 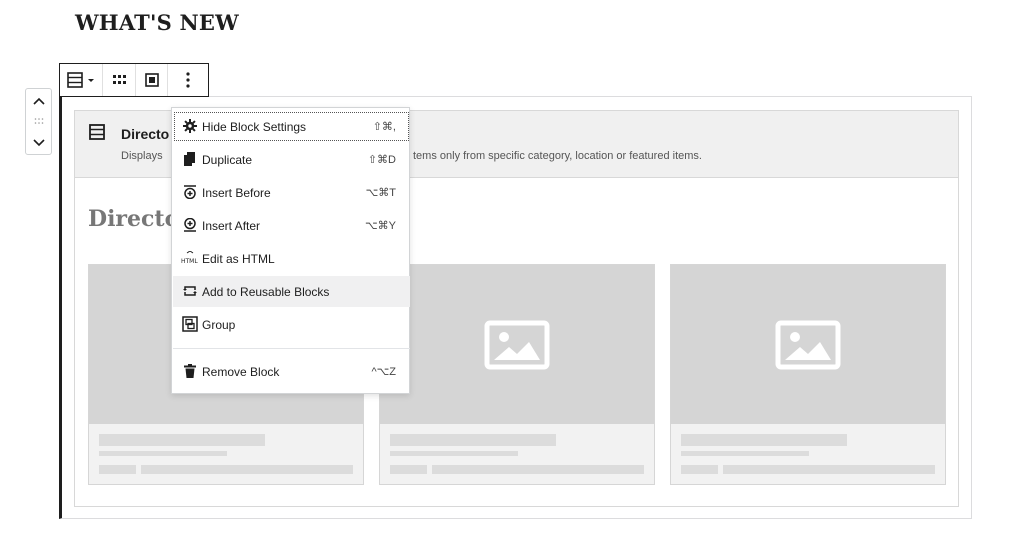 What do you see at coordinates (142, 156) in the screenshot?
I see `block-description: Displays` at bounding box center [142, 156].